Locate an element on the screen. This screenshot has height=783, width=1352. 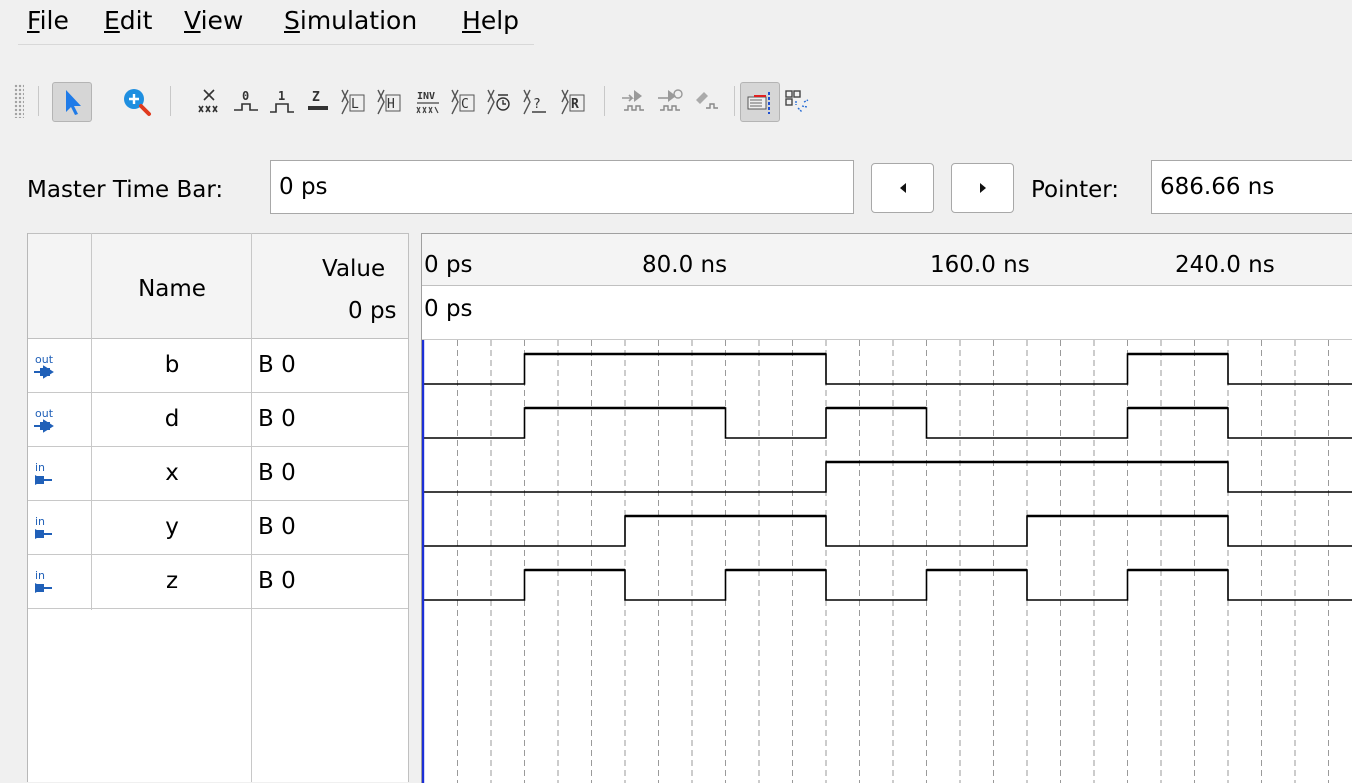
waveform-b is located at coordinates (888, 369).